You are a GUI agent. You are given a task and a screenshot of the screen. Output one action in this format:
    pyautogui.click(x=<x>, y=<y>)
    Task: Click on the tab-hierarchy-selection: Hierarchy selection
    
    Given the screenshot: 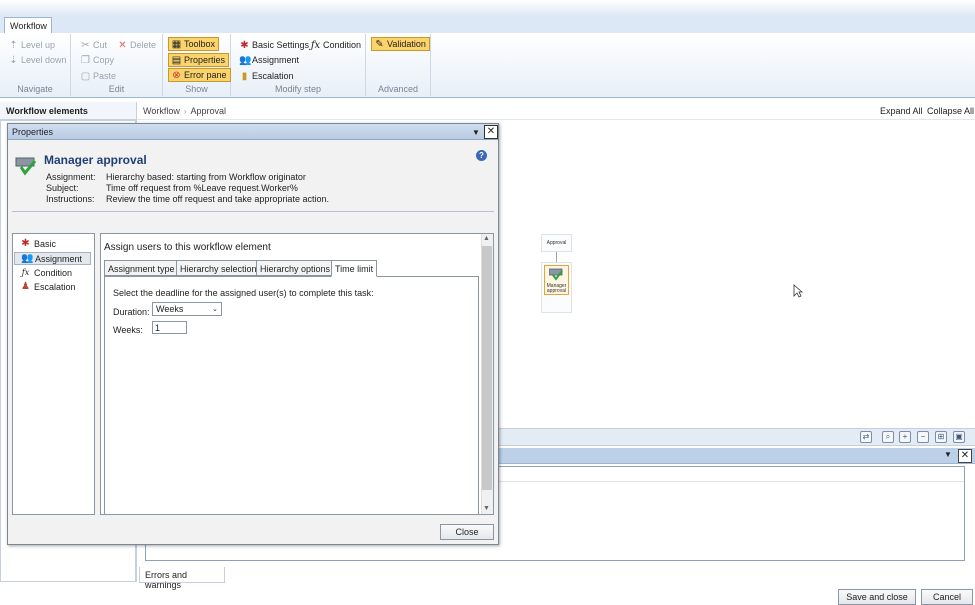 What is the action you would take?
    pyautogui.click(x=218, y=268)
    